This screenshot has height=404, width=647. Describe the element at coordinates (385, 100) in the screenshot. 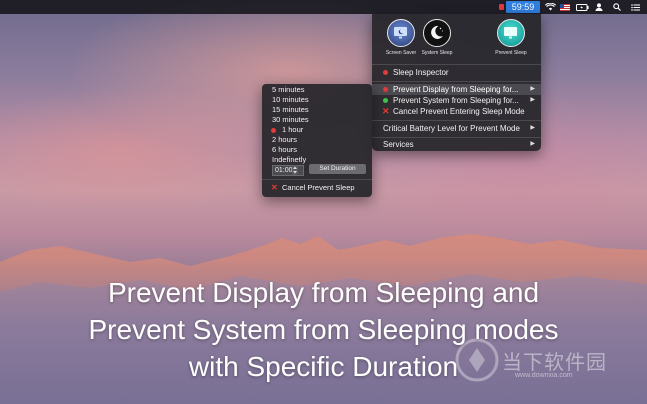

I see `green-status-icon` at that location.